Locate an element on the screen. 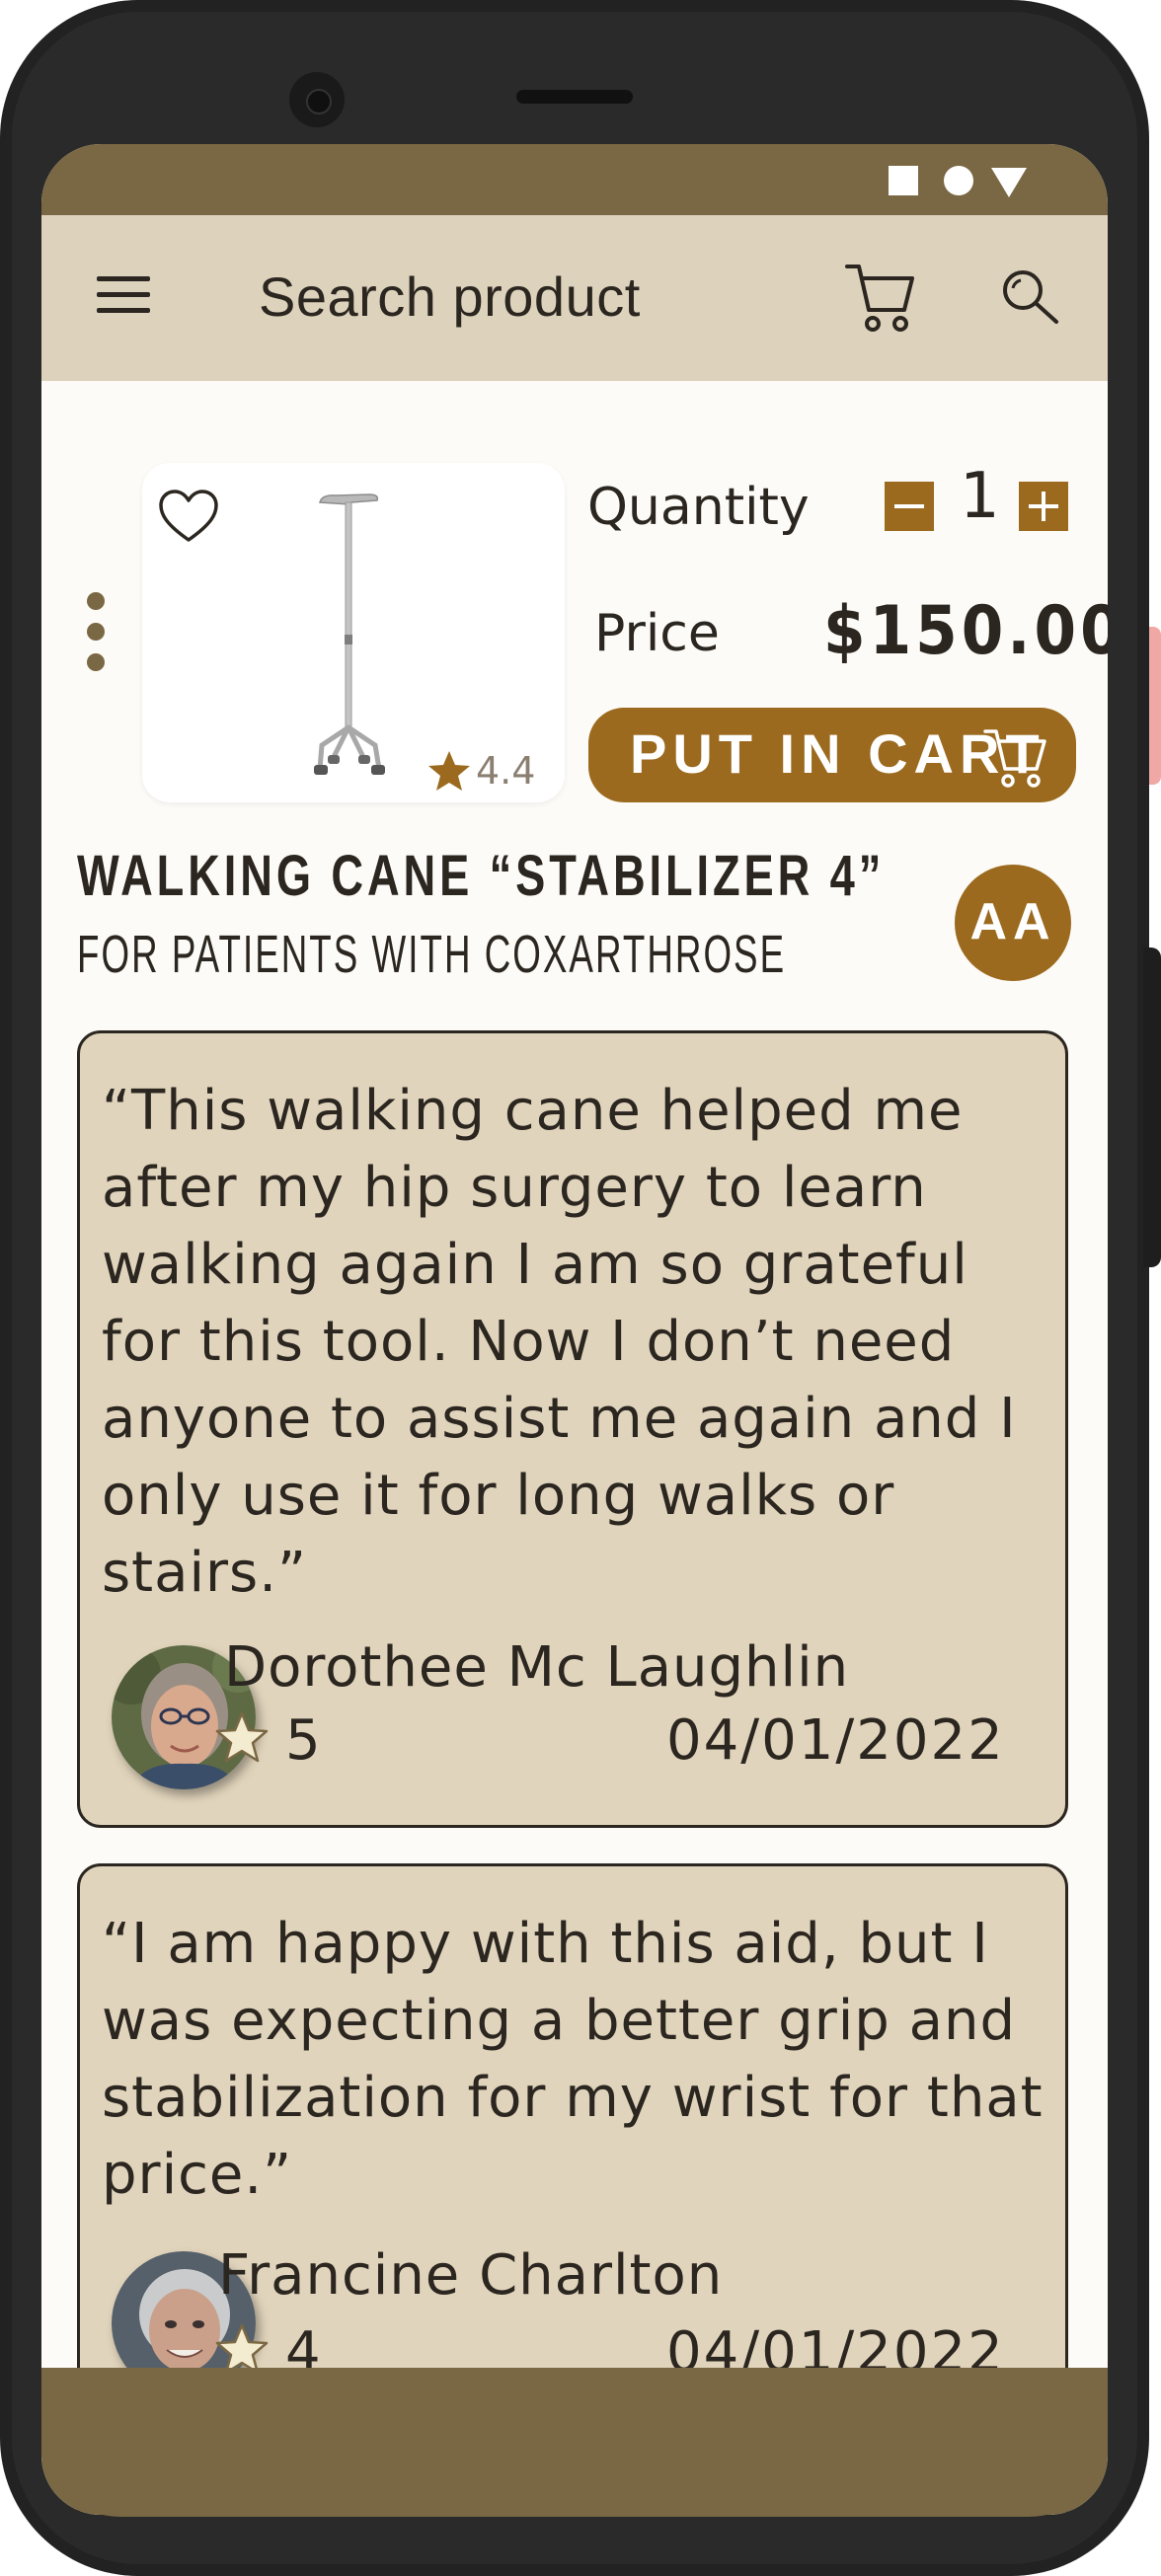  earpiece-speaker is located at coordinates (574, 97).